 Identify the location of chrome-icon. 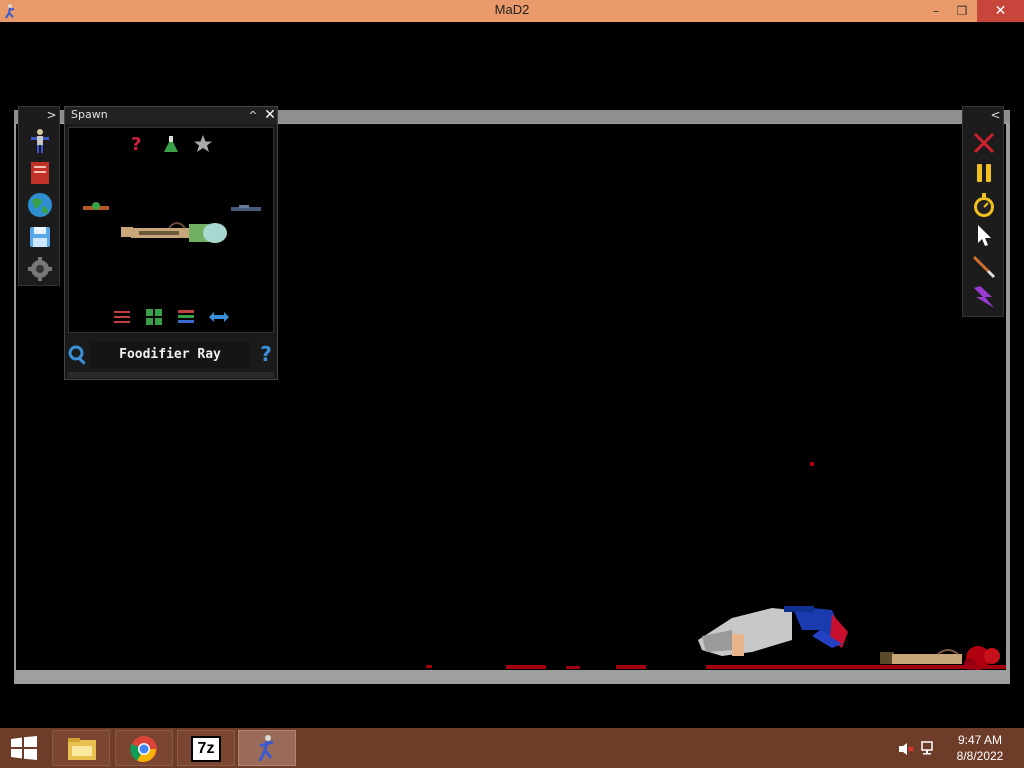
(143, 749).